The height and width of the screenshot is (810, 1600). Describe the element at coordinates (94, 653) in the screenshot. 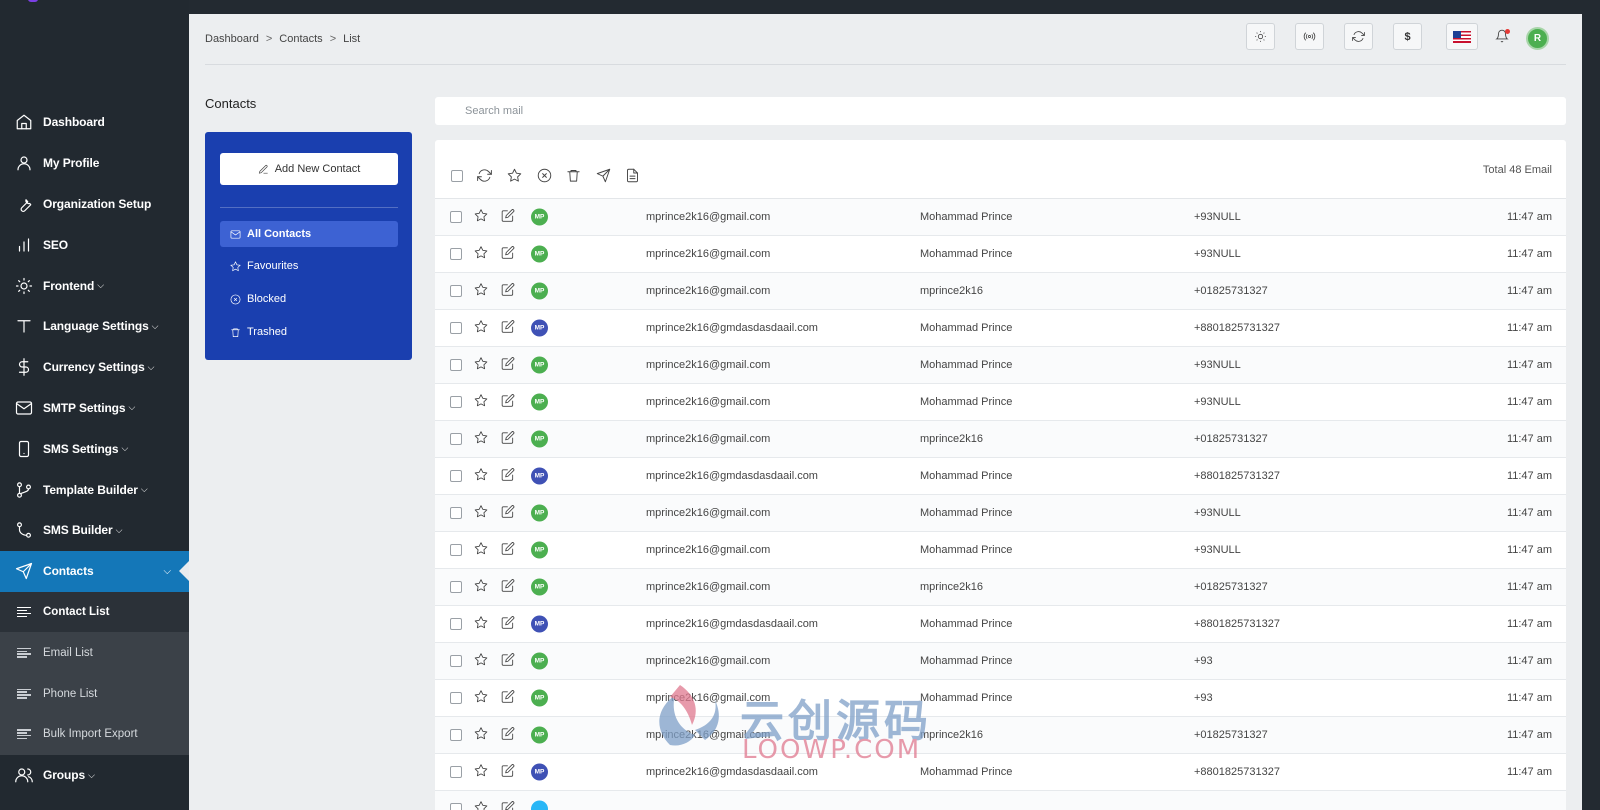

I see `sidebar-subitem-email-list: Email List` at that location.